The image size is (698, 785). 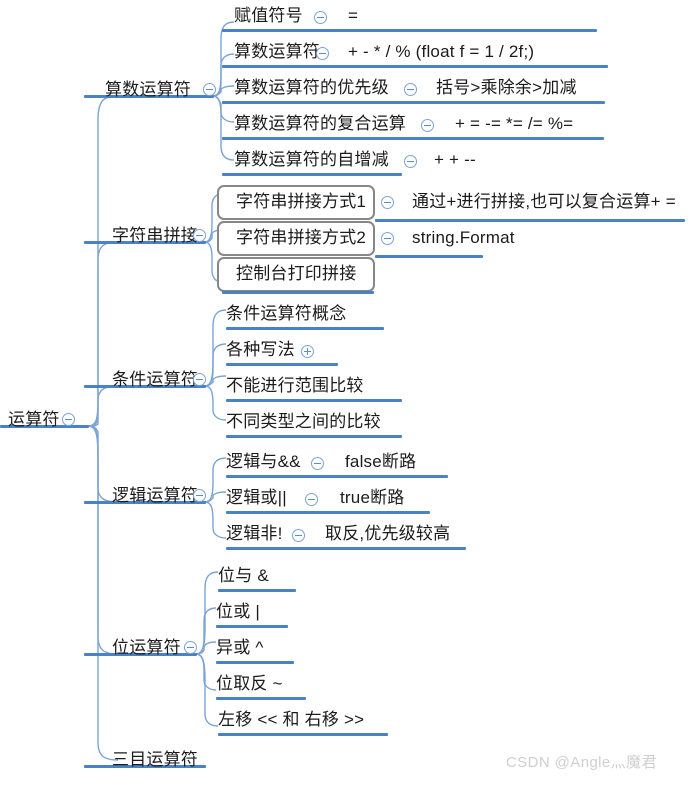 I want to click on node-type-compare-label: 不同类型之间的比较, so click(x=303, y=422).